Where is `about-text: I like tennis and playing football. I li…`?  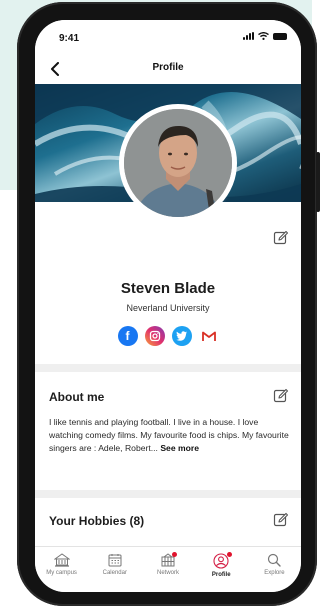 about-text: I like tennis and playing football. I li… is located at coordinates (169, 435).